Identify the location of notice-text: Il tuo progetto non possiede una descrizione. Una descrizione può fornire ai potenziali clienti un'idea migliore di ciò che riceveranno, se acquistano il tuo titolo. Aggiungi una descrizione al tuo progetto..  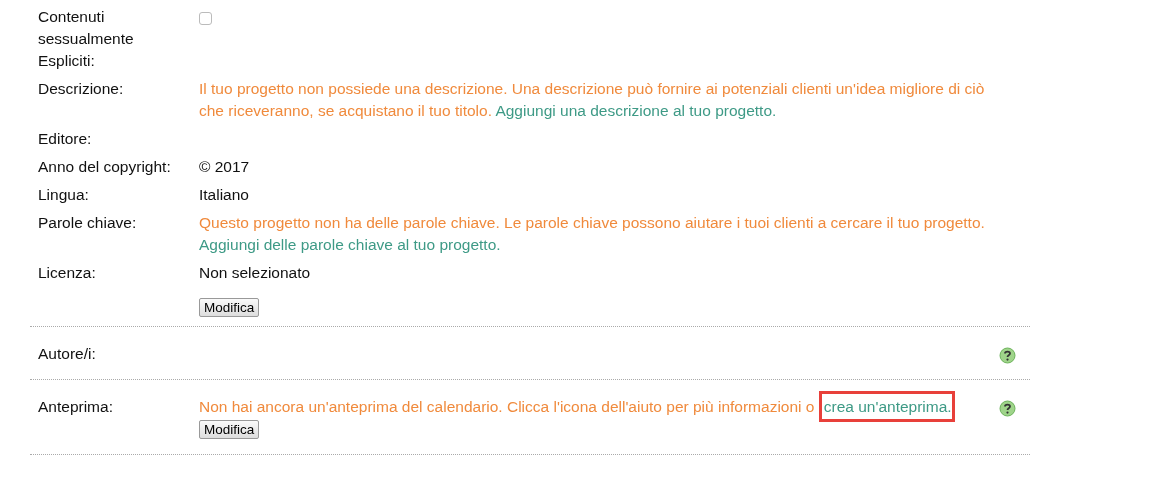
(592, 100).